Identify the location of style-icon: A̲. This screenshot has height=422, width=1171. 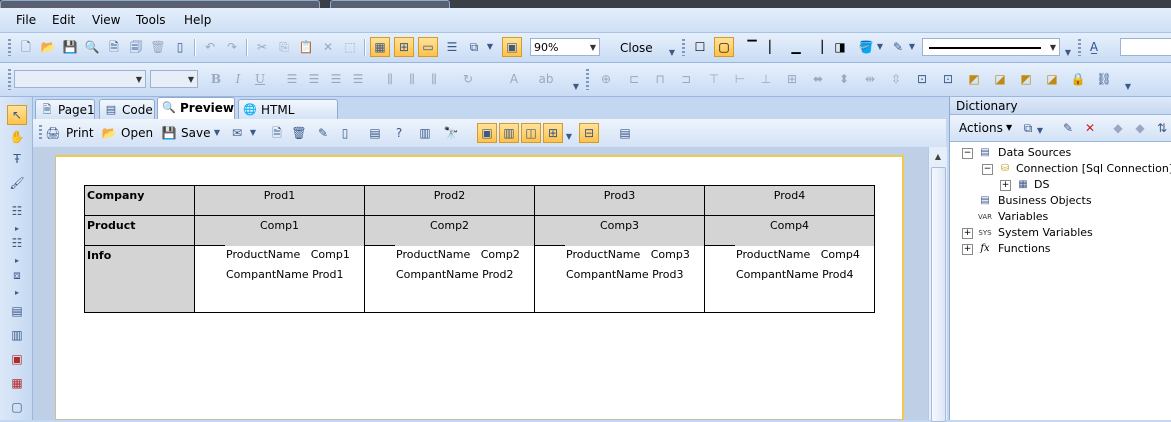
(1094, 47).